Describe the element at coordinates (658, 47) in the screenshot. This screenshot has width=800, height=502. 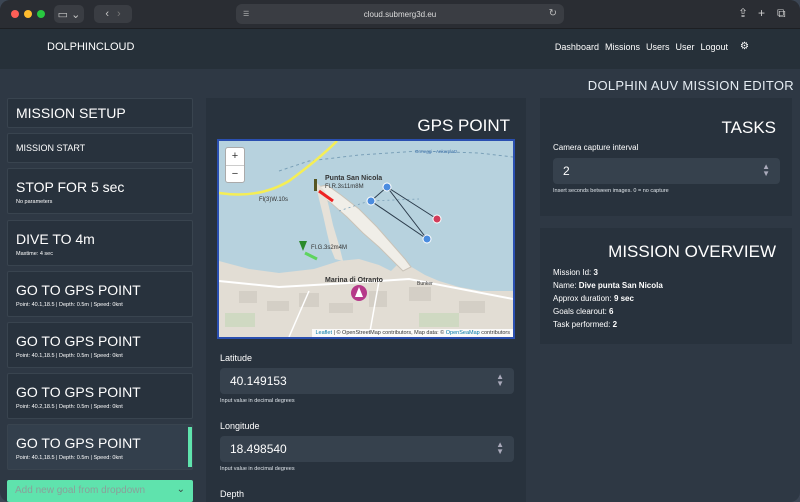
I see `nav-users: Users` at that location.